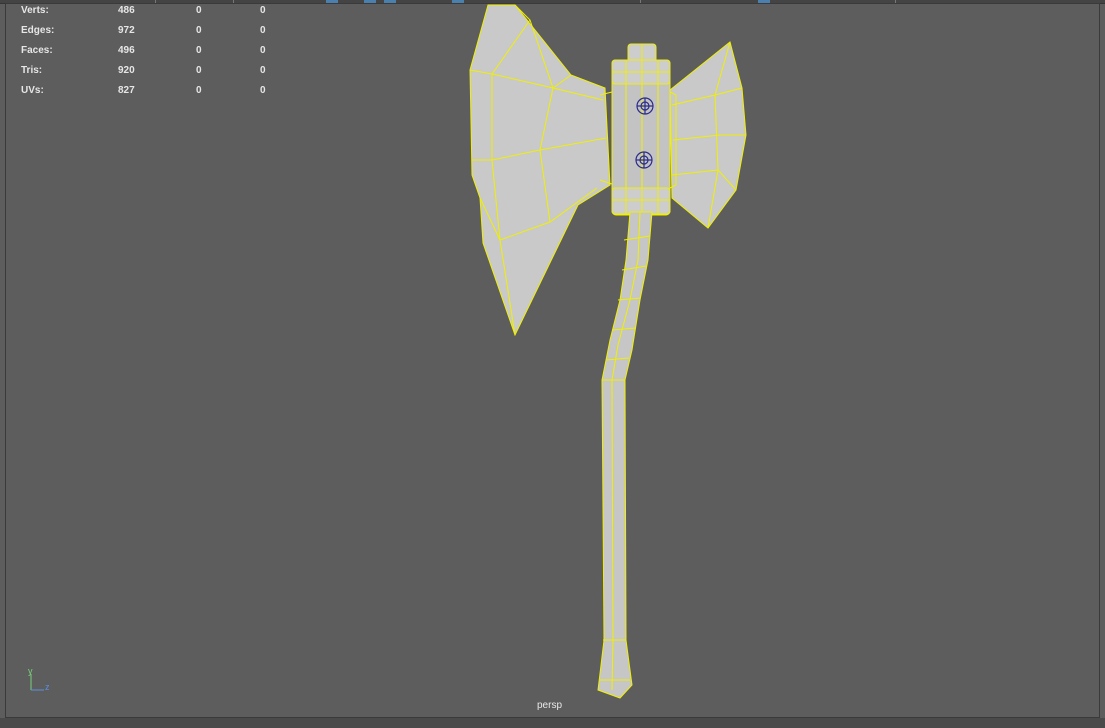 This screenshot has width=1105, height=728. Describe the element at coordinates (47, 687) in the screenshot. I see `axis-z-label: z` at that location.